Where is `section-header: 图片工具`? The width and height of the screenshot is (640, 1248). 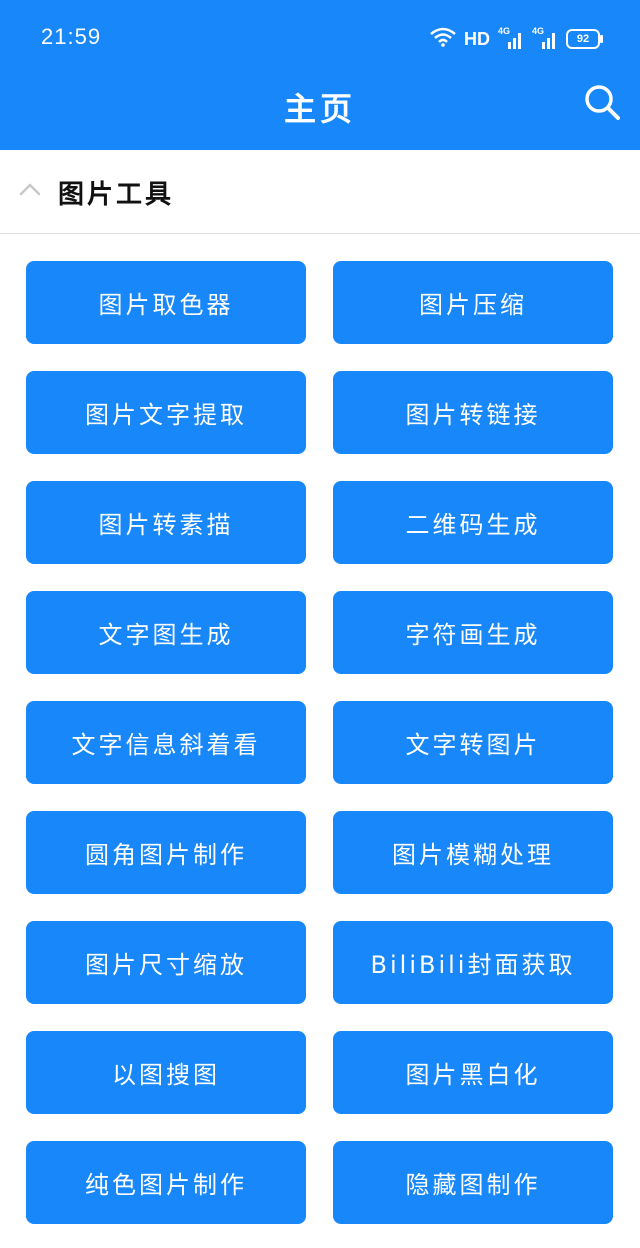
section-header: 图片工具 is located at coordinates (320, 192).